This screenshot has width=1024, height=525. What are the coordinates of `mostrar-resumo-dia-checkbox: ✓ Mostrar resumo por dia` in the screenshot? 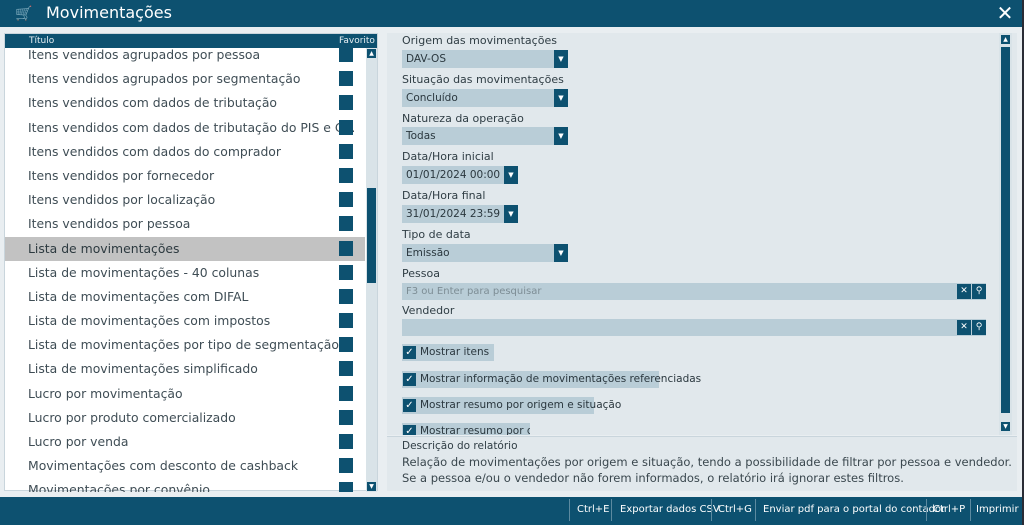 It's located at (466, 429).